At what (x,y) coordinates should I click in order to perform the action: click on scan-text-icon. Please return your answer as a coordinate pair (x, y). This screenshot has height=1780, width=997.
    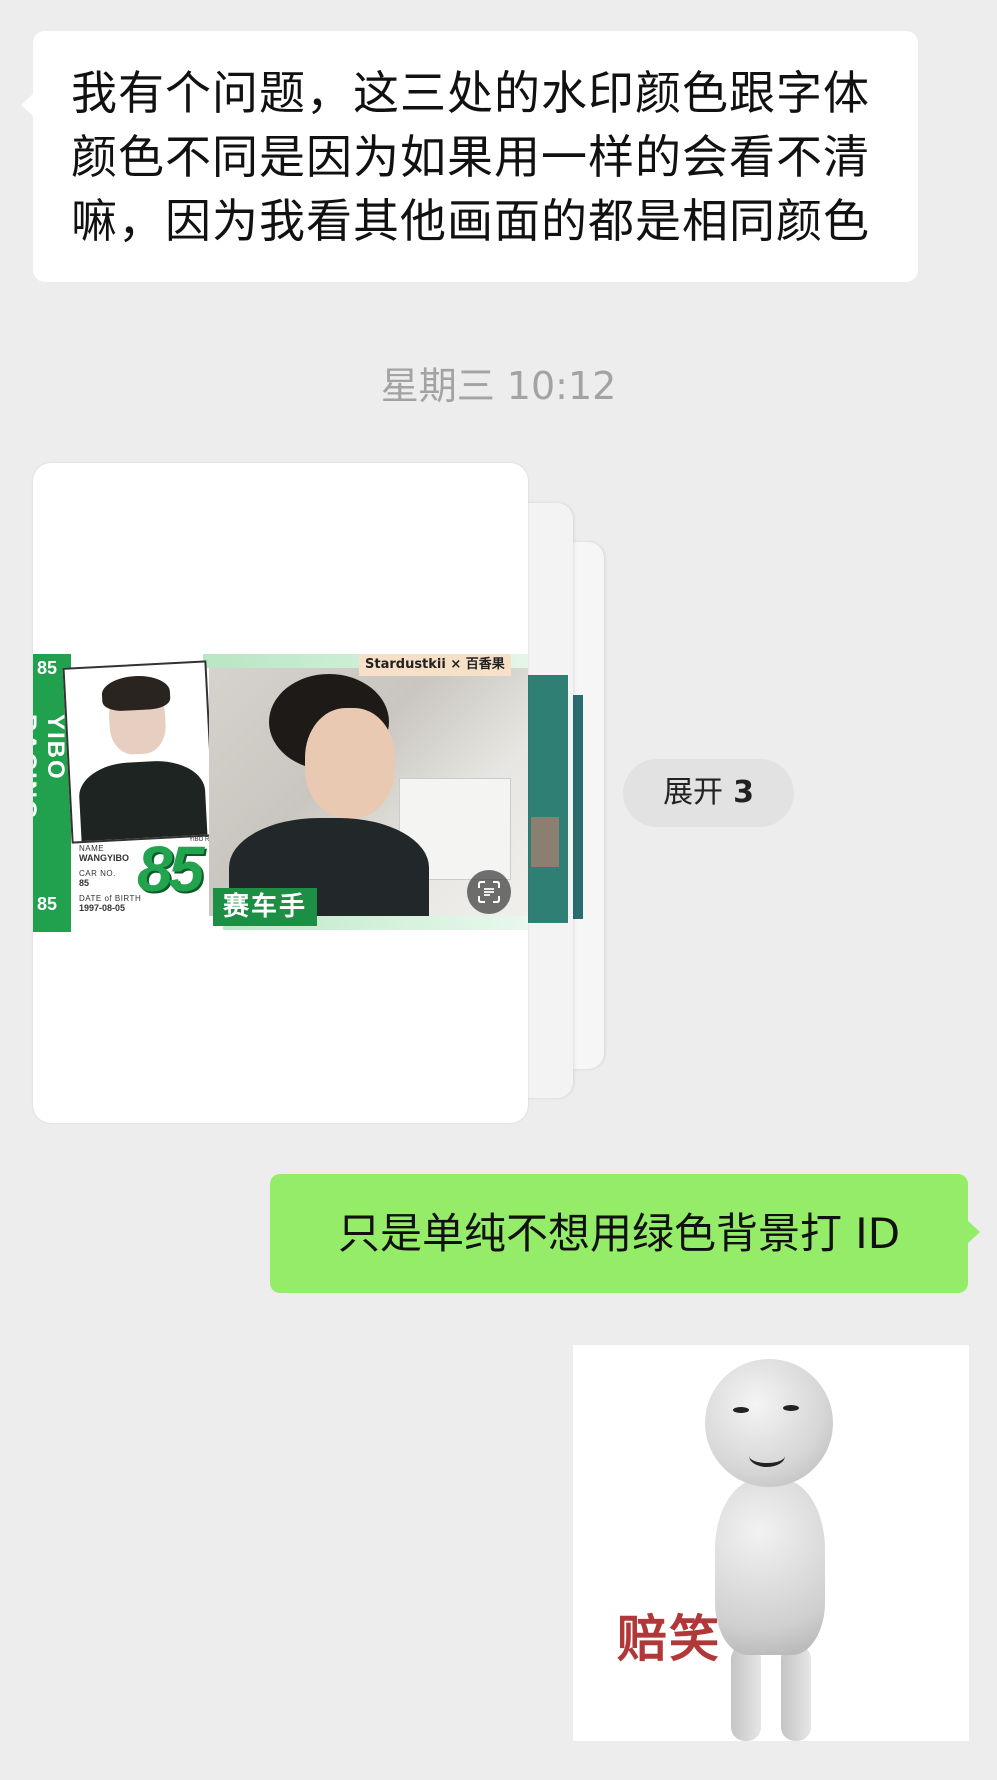
    Looking at the image, I should click on (489, 892).